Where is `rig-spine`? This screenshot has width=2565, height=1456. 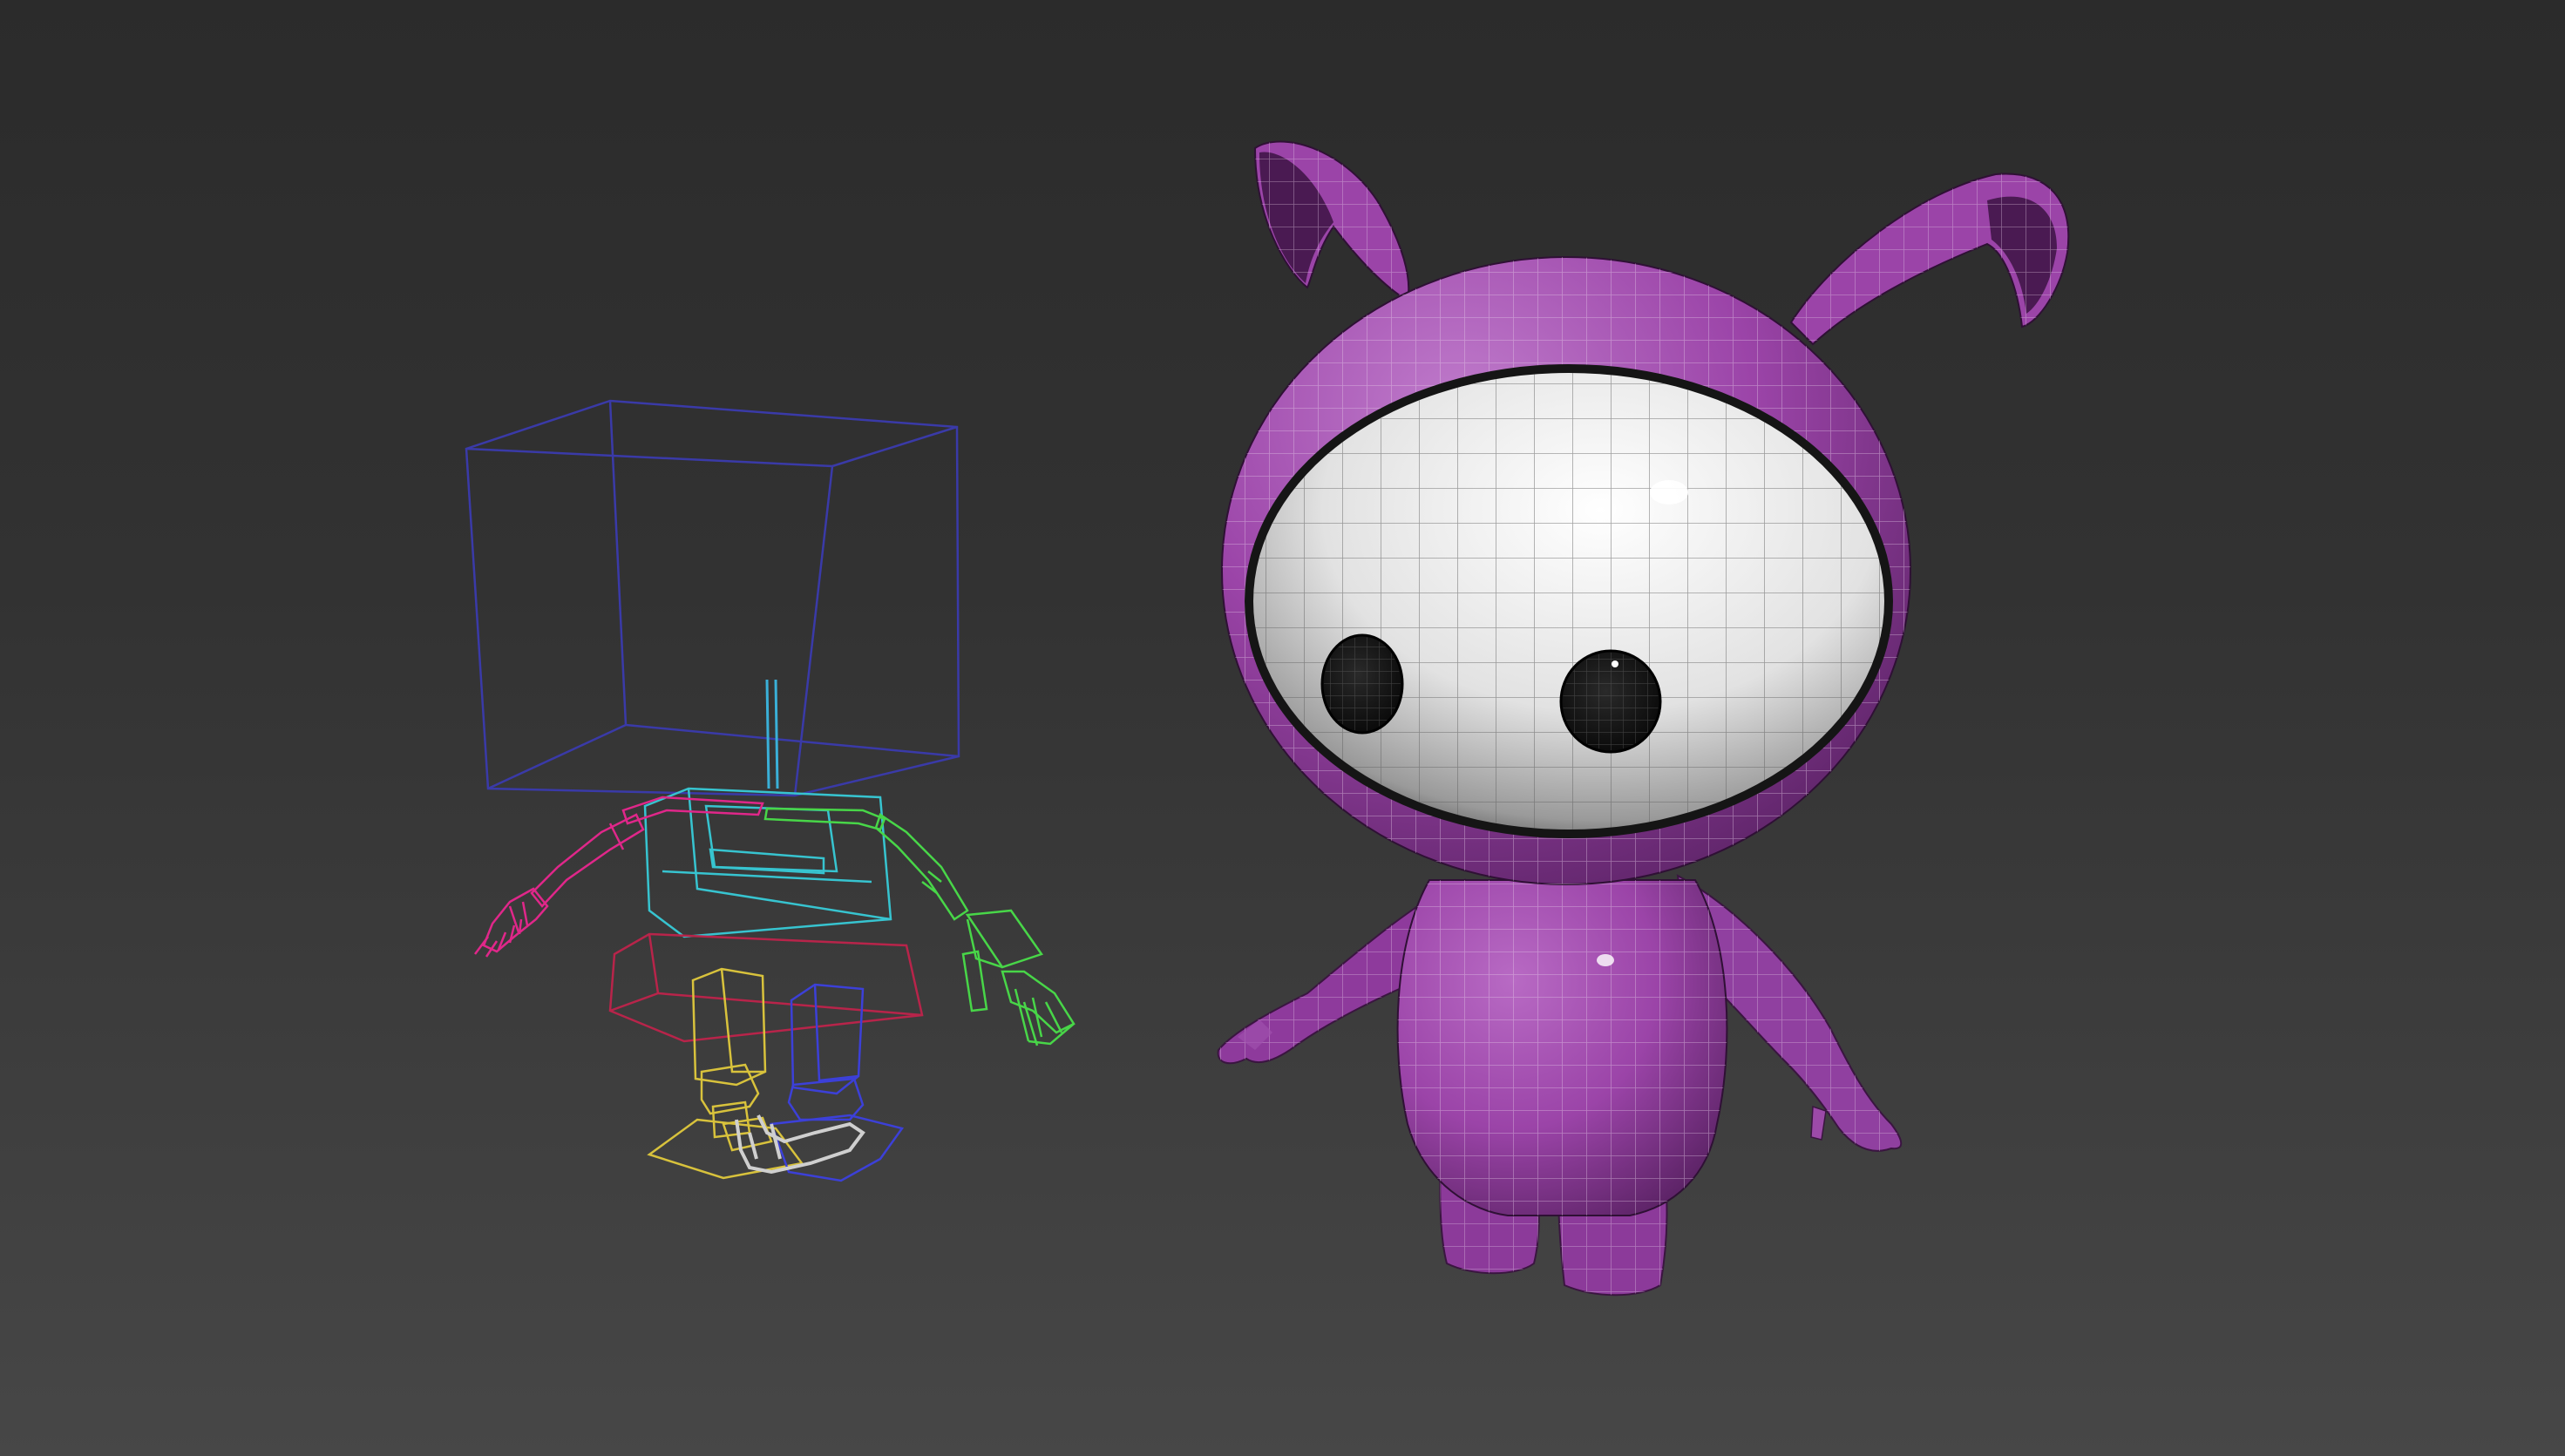
rig-spine is located at coordinates (772, 734).